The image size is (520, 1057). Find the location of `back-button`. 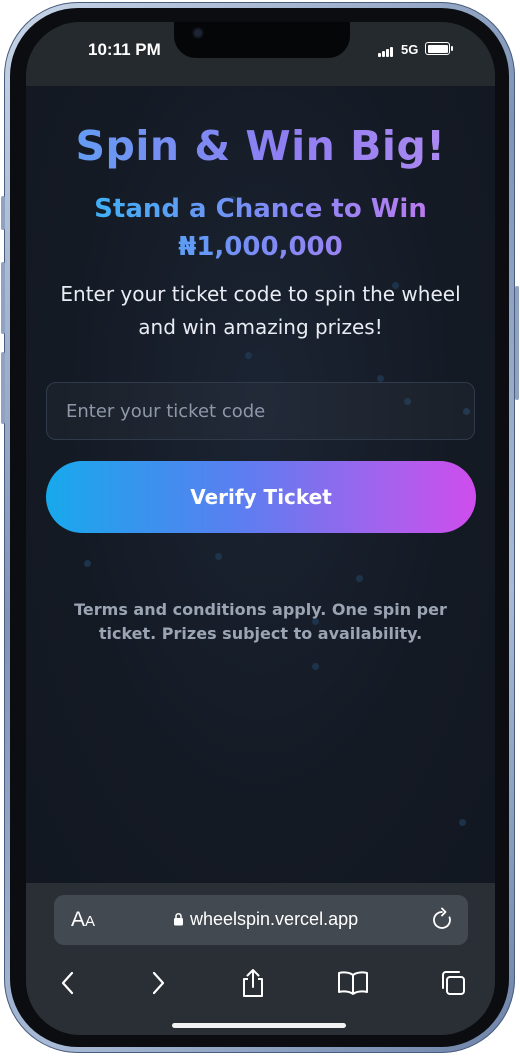

back-button is located at coordinates (68, 983).